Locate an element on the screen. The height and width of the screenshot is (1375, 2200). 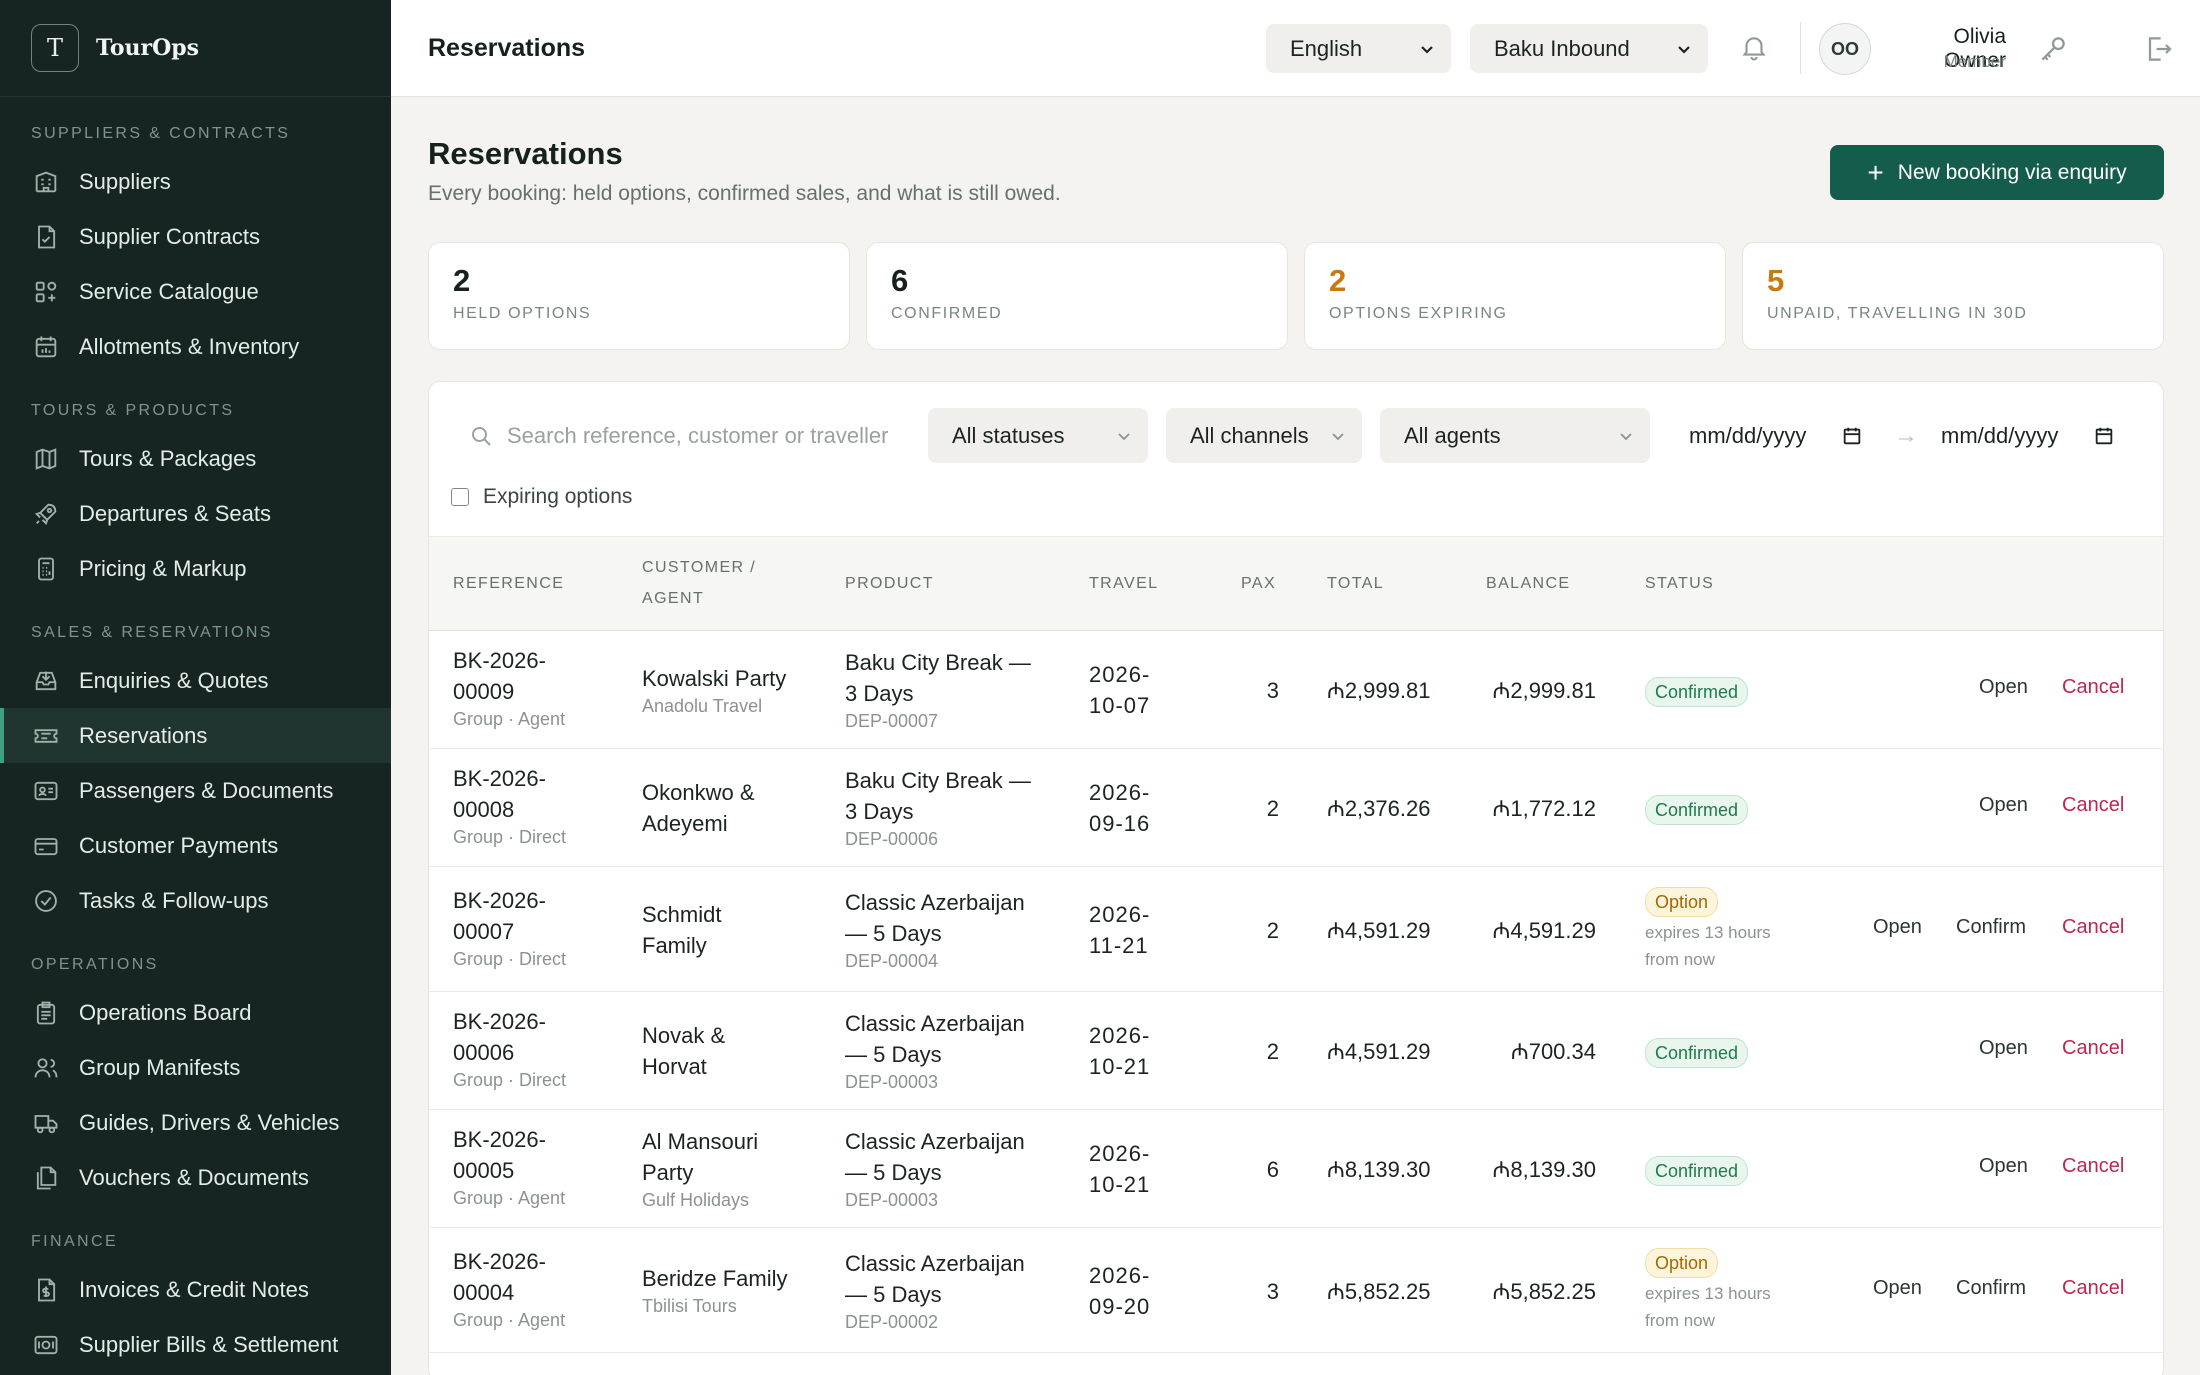
sidebar-item-label: Group Manifests is located at coordinates (160, 1067).